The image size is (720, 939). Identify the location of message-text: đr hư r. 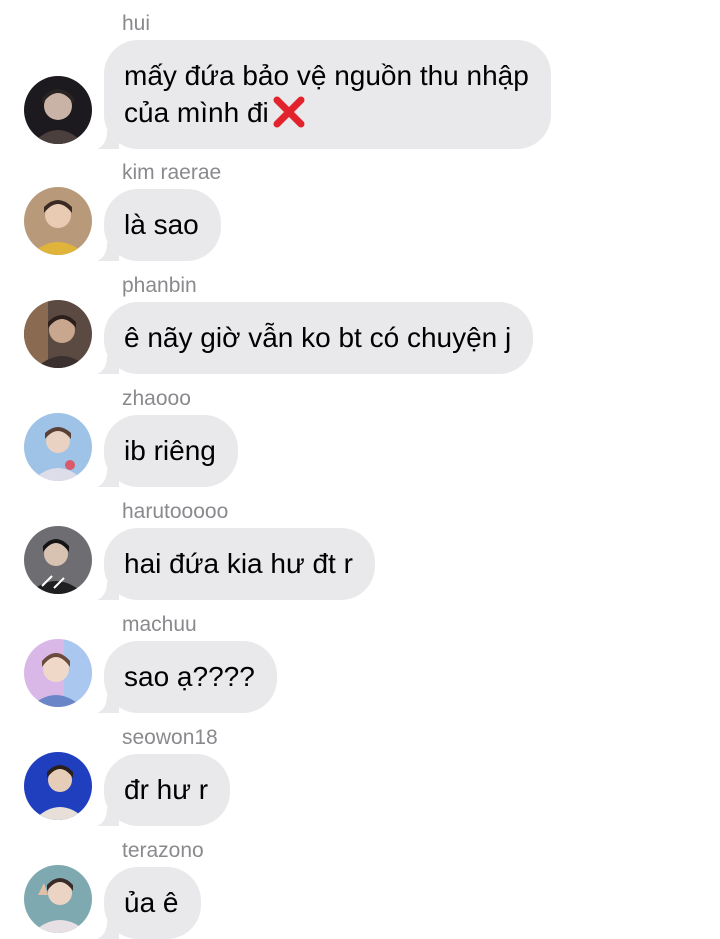
(166, 789).